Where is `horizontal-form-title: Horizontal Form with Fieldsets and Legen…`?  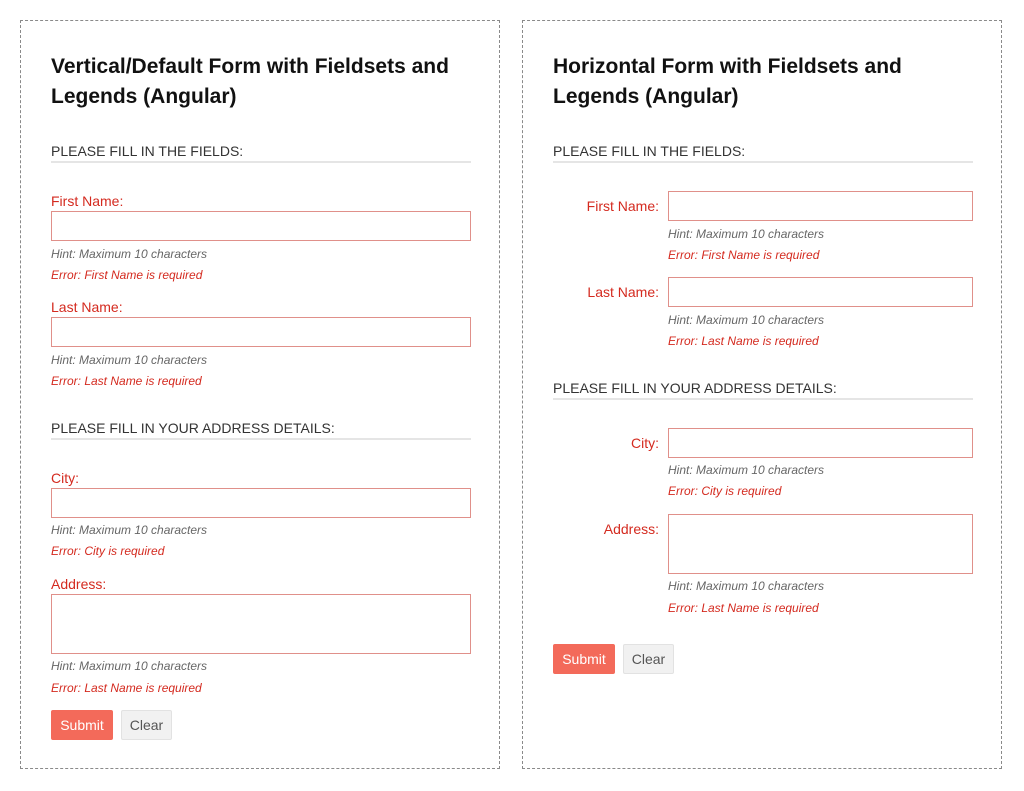 horizontal-form-title: Horizontal Form with Fieldsets and Legen… is located at coordinates (727, 81).